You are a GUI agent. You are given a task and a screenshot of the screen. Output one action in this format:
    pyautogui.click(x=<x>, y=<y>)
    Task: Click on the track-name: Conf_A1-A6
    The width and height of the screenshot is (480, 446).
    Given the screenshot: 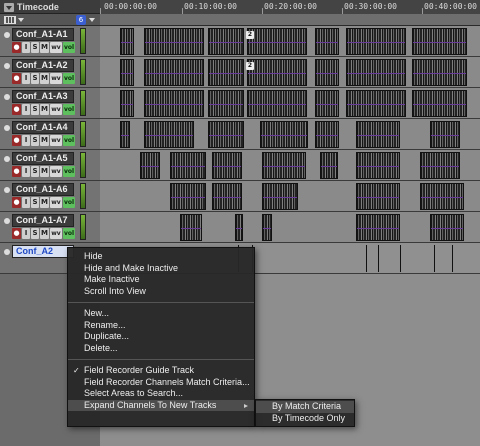 What is the action you would take?
    pyautogui.click(x=43, y=189)
    